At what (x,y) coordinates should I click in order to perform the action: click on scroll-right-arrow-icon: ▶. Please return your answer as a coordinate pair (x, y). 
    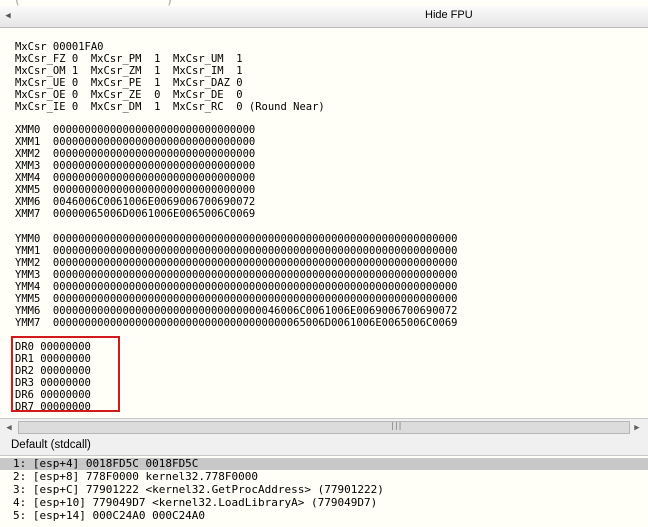
    Looking at the image, I should click on (637, 428).